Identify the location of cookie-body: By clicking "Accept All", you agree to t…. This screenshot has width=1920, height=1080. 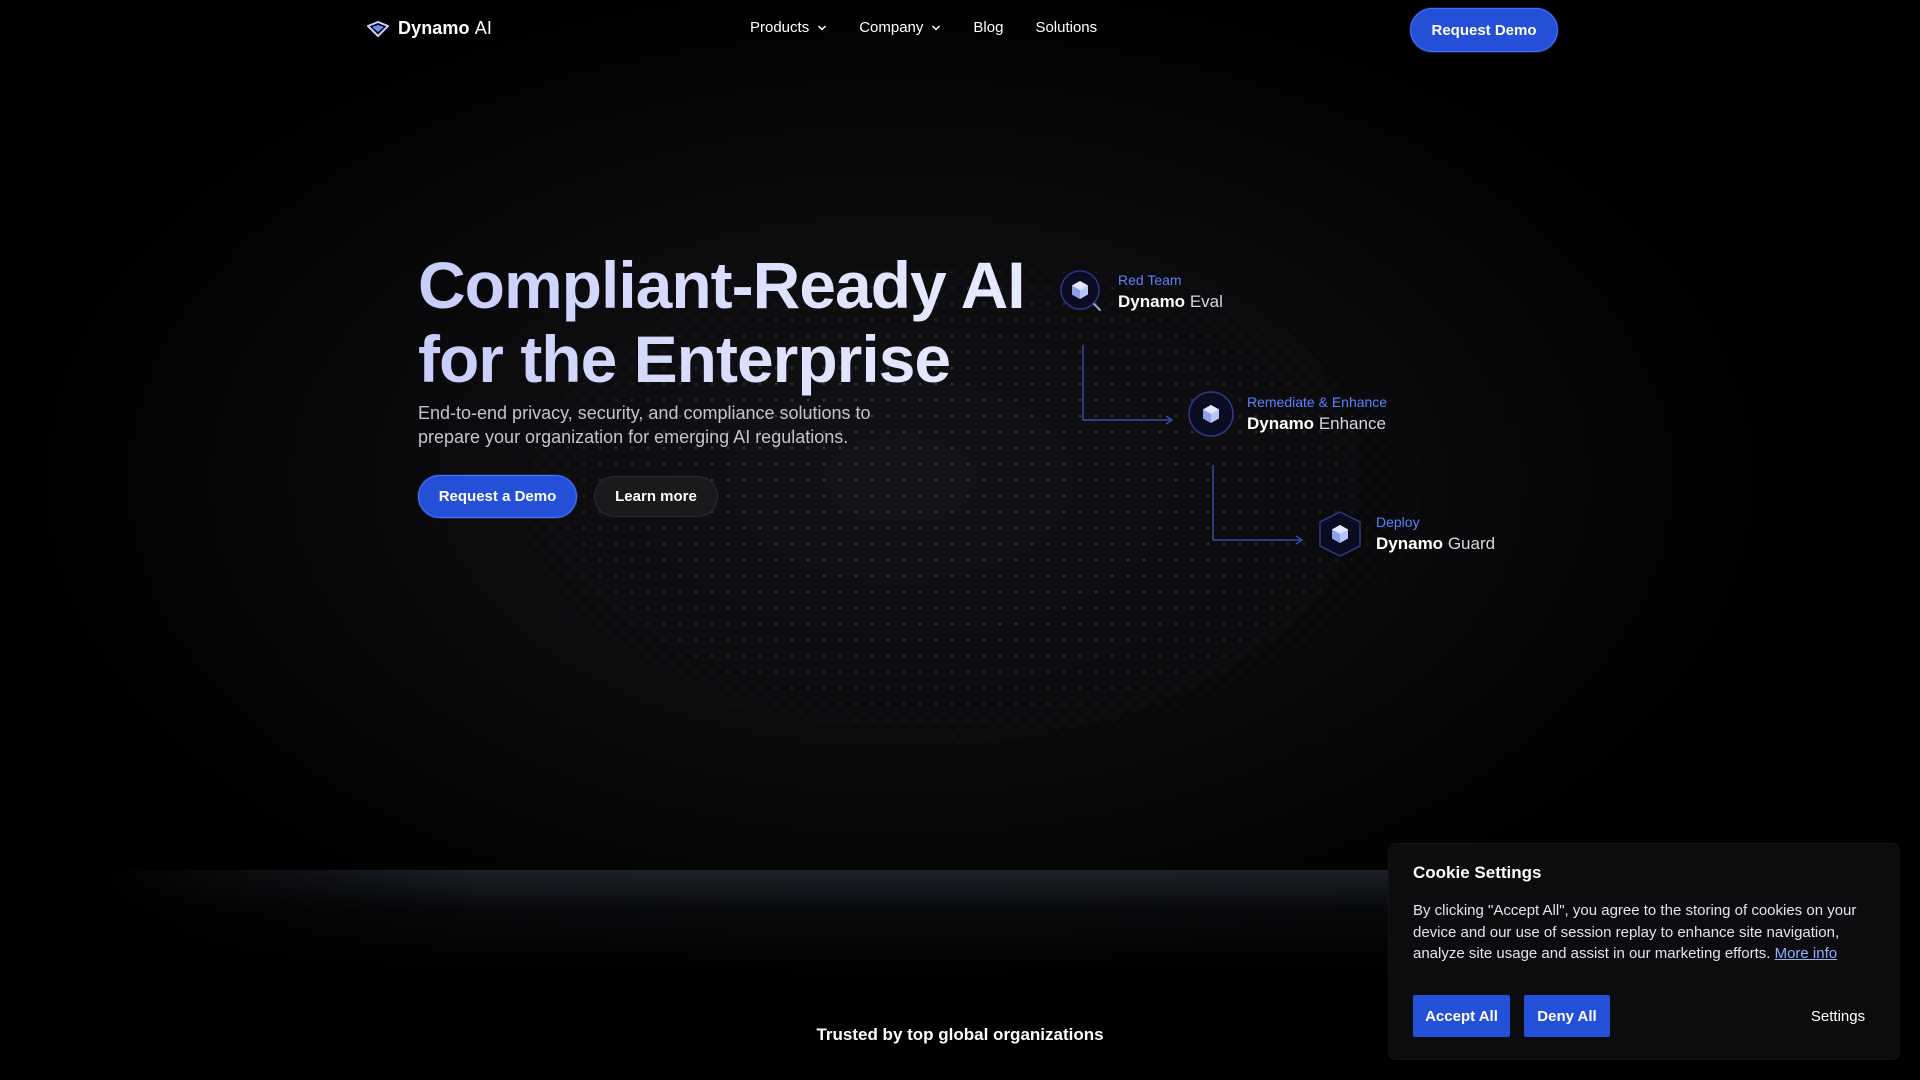
(1635, 932).